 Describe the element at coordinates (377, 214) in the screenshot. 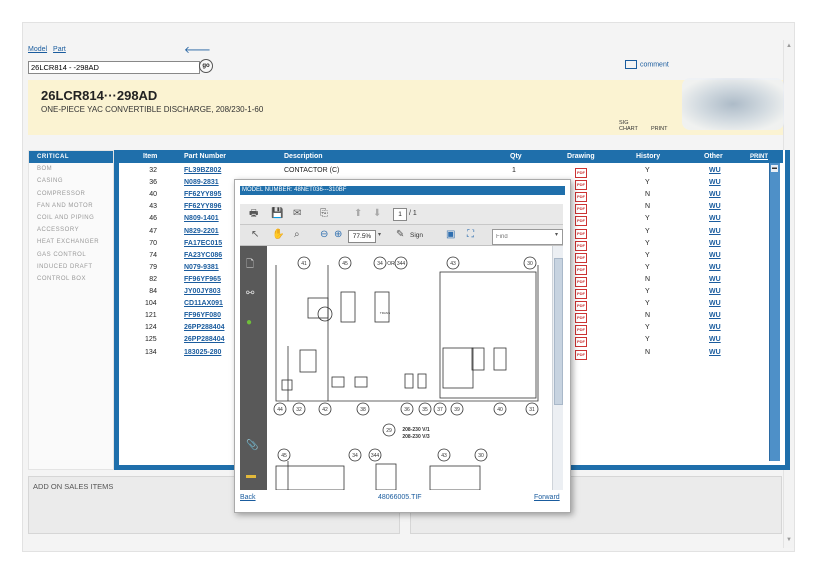

I see `next-page-icon: ⬇` at that location.